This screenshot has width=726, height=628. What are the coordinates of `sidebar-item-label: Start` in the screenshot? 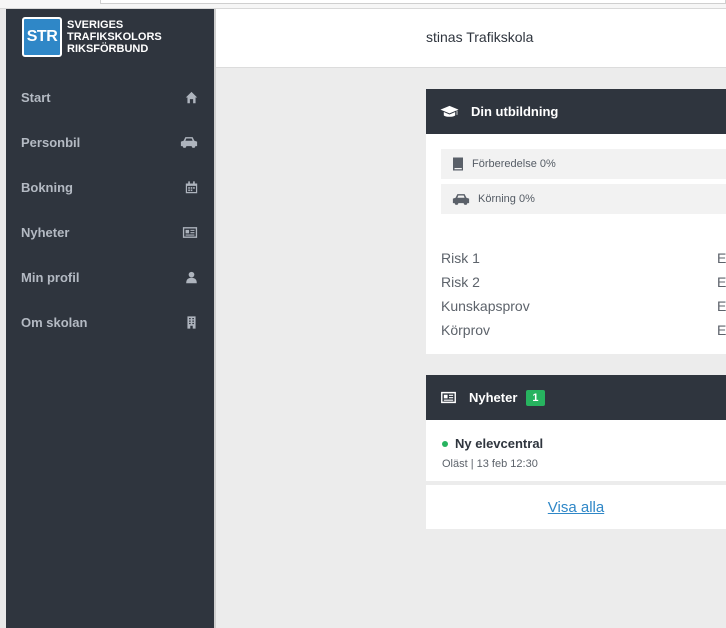 It's located at (36, 97).